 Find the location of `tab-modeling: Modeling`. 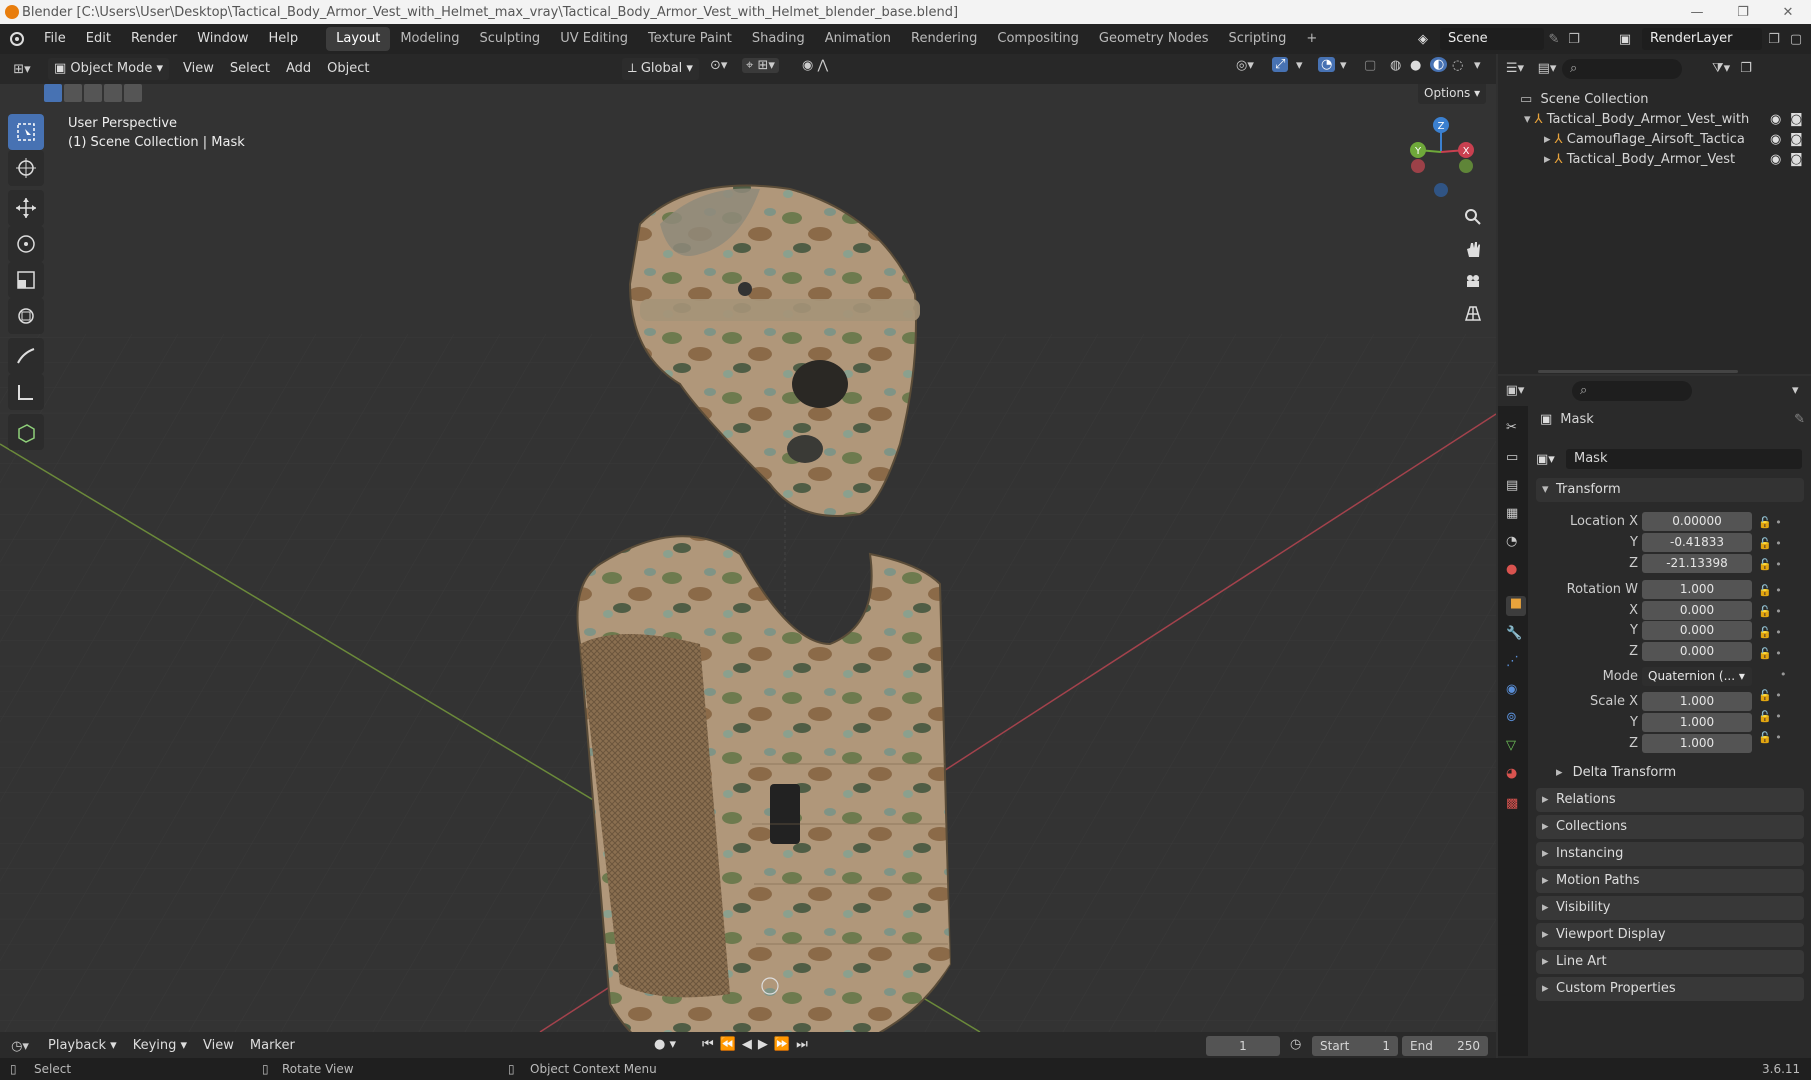

tab-modeling: Modeling is located at coordinates (429, 39).